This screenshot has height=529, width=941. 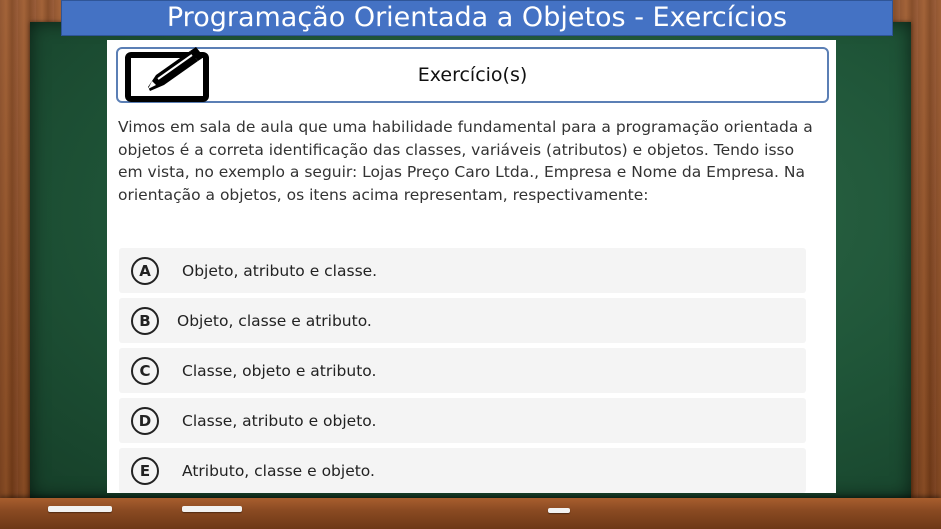 What do you see at coordinates (470, 513) in the screenshot?
I see `chalk-ledge` at bounding box center [470, 513].